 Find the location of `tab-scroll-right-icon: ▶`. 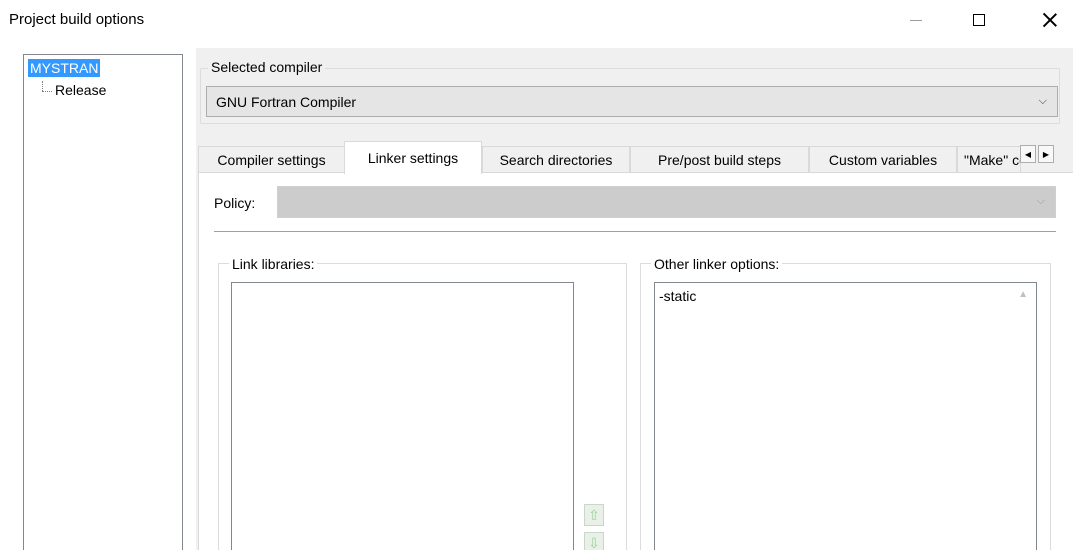

tab-scroll-right-icon: ▶ is located at coordinates (1046, 154).